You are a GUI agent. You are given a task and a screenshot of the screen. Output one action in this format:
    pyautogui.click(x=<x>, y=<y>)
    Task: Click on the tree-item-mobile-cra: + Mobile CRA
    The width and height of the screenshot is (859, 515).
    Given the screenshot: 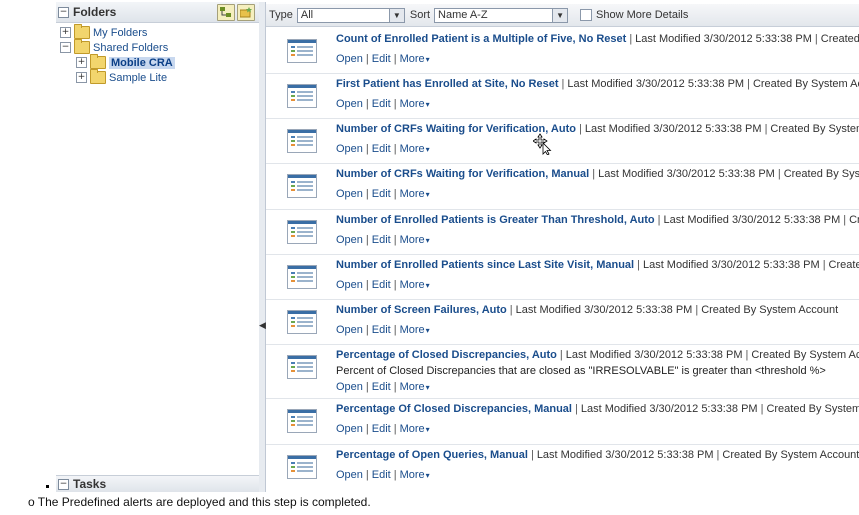 What is the action you would take?
    pyautogui.click(x=125, y=62)
    